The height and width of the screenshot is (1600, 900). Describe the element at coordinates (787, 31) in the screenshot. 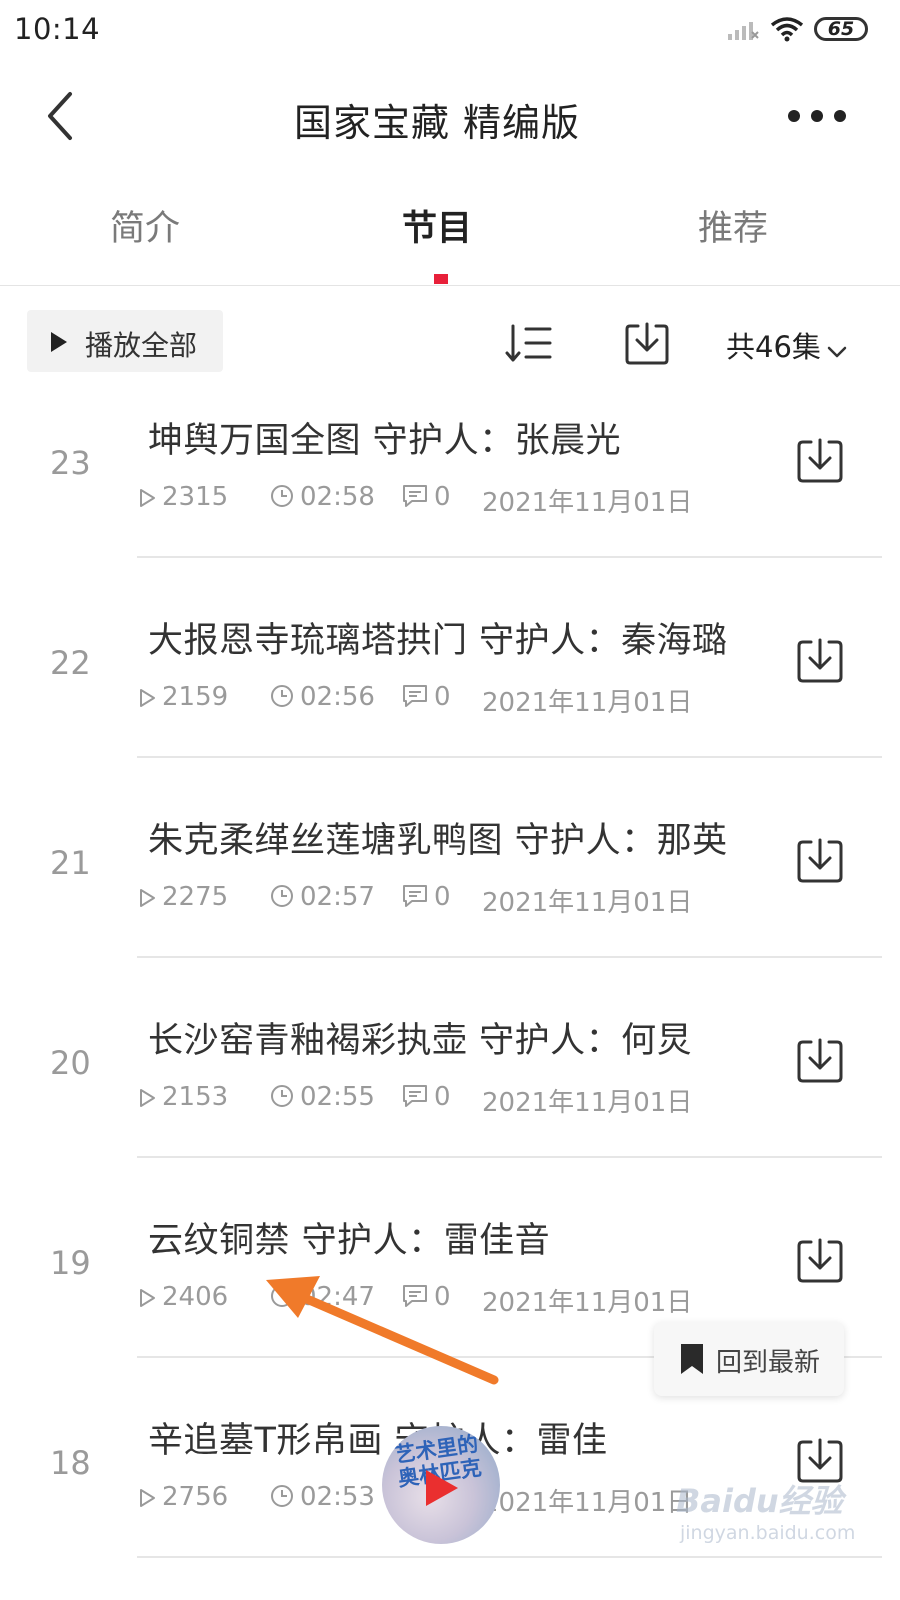

I see `wifi-icon` at that location.